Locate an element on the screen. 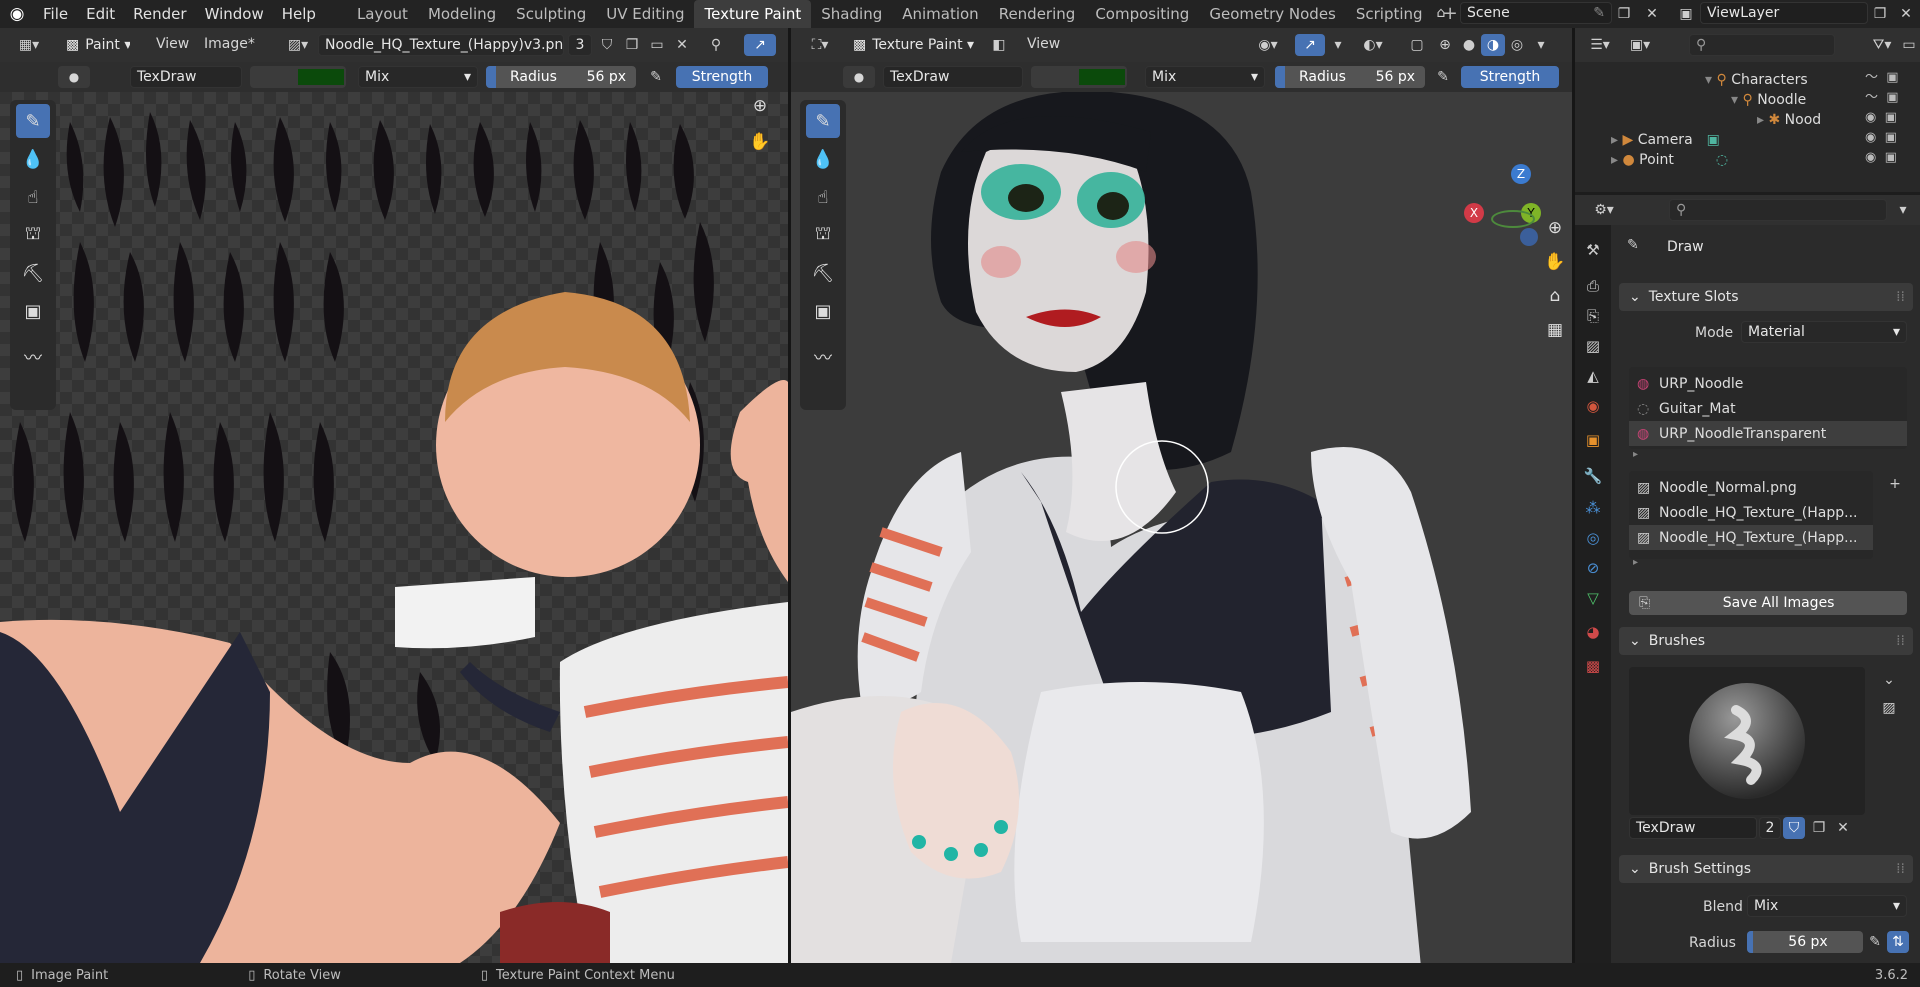 The image size is (1920, 987). draw-tool-icon: ✎ is located at coordinates (33, 121).